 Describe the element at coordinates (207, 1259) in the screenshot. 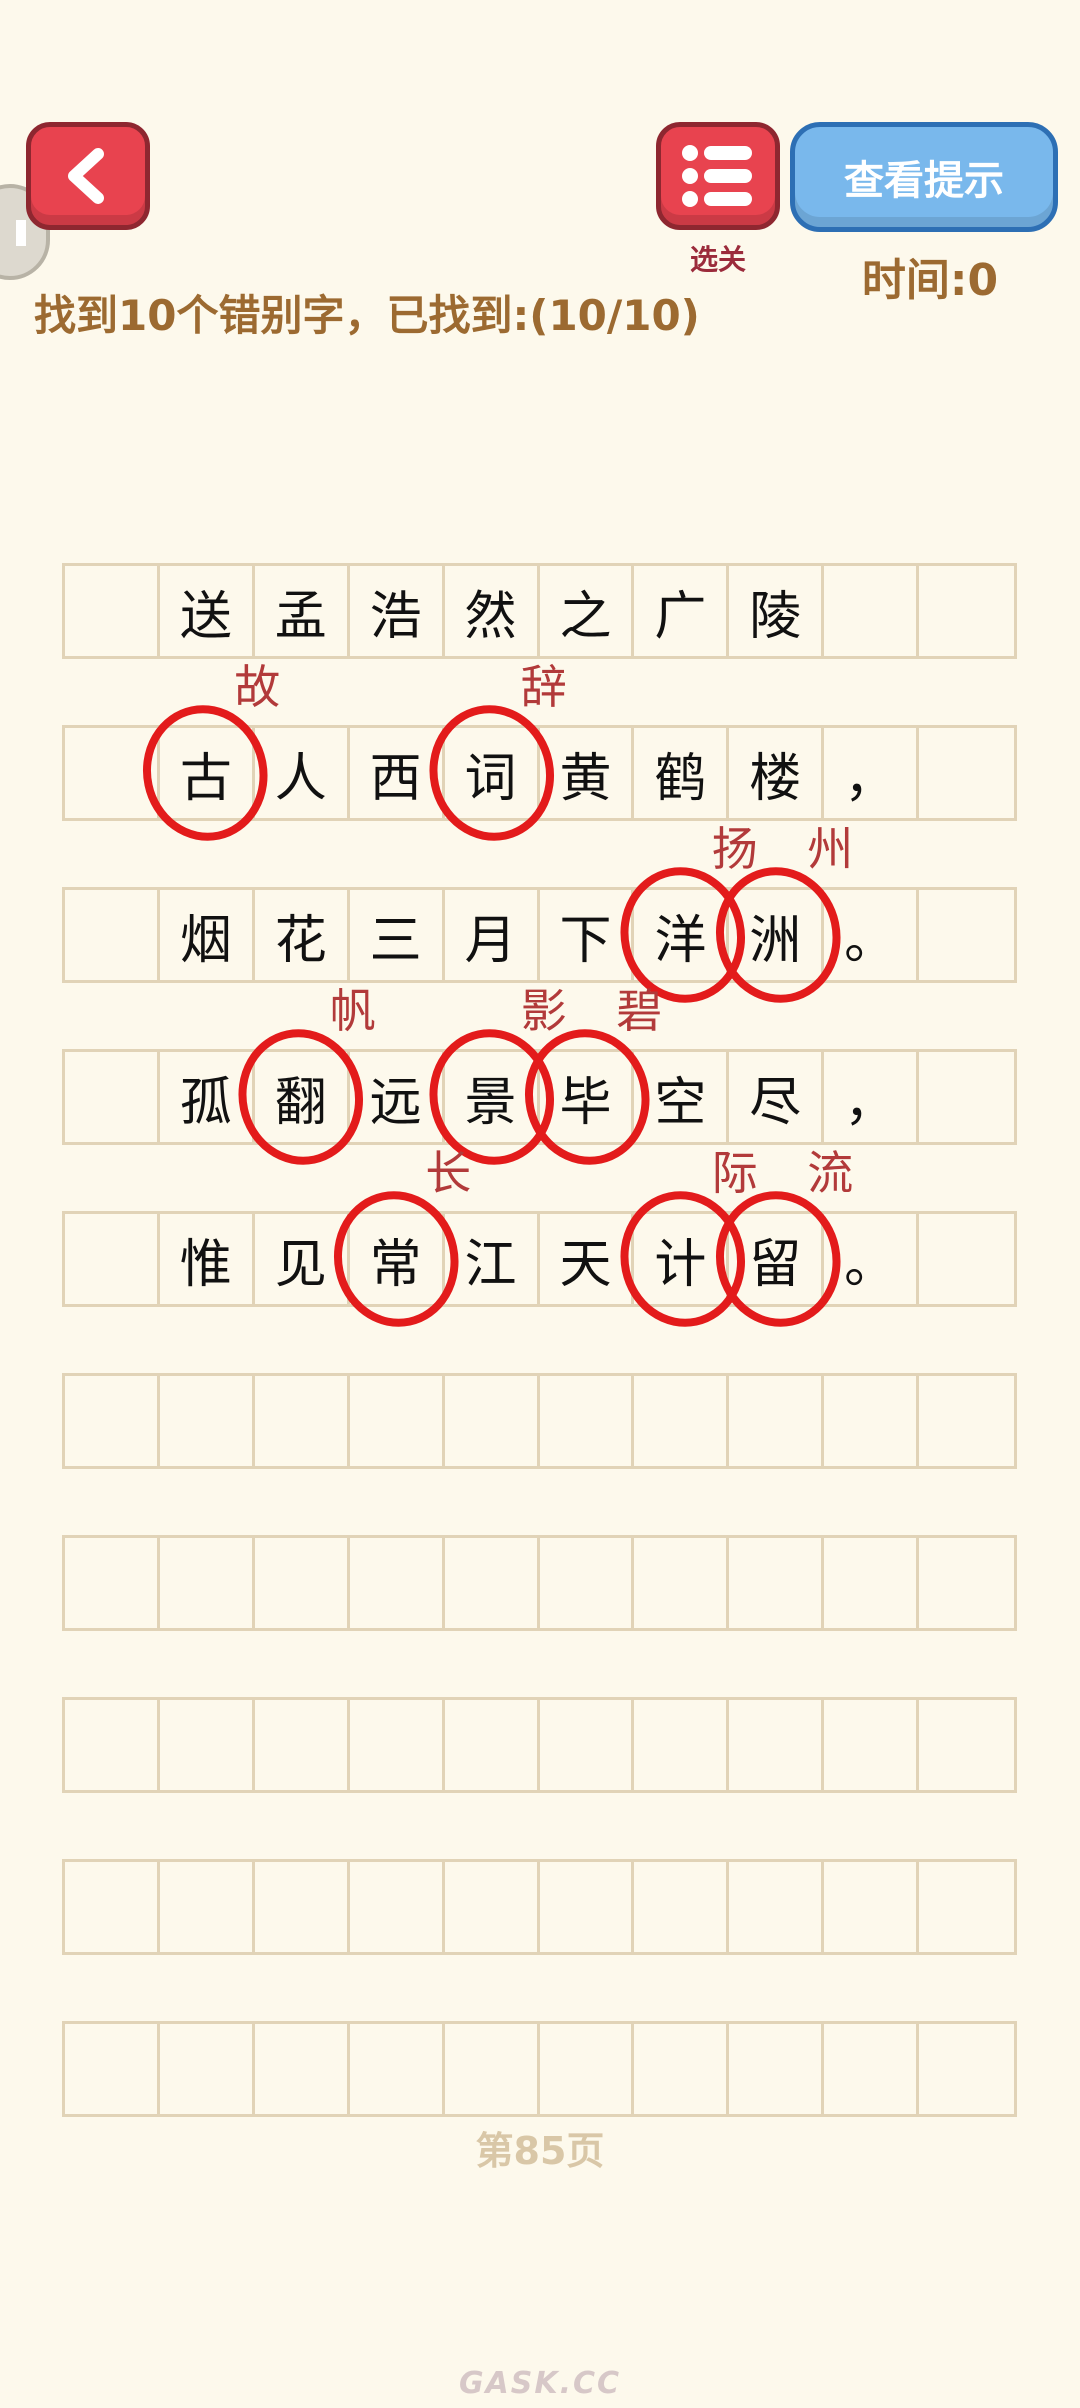

I see `grid-cell: 惟` at that location.